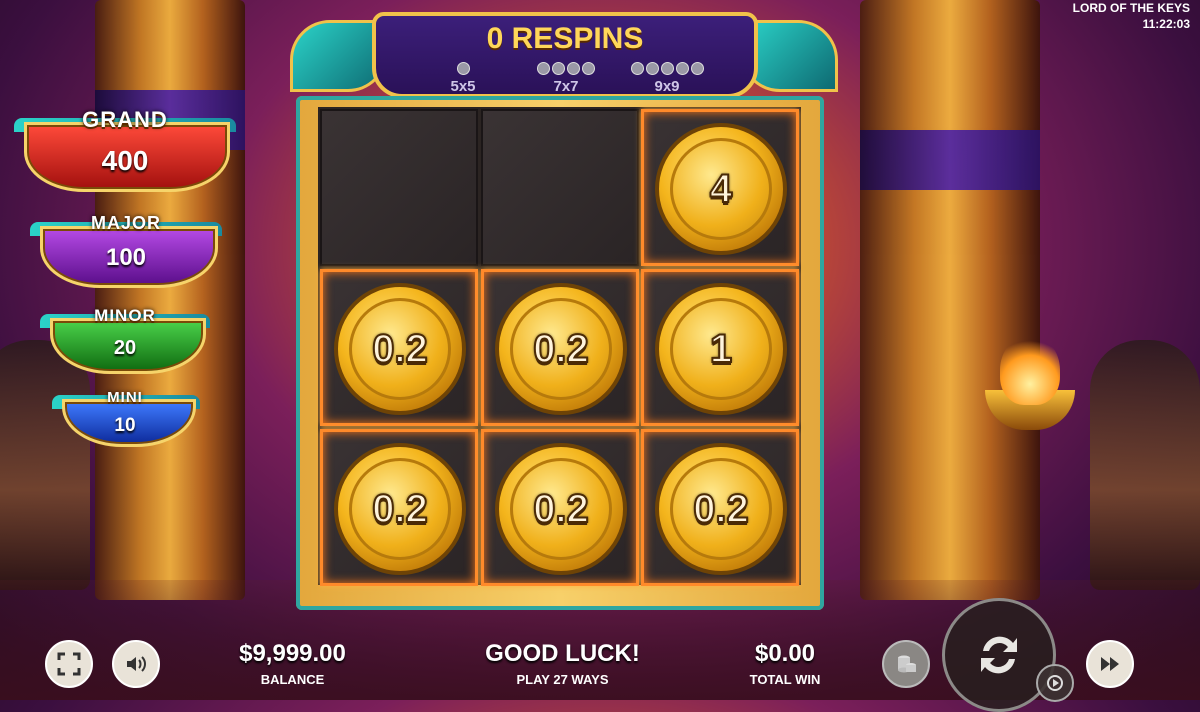  I want to click on jackpot-grand-value: 400, so click(125, 160).